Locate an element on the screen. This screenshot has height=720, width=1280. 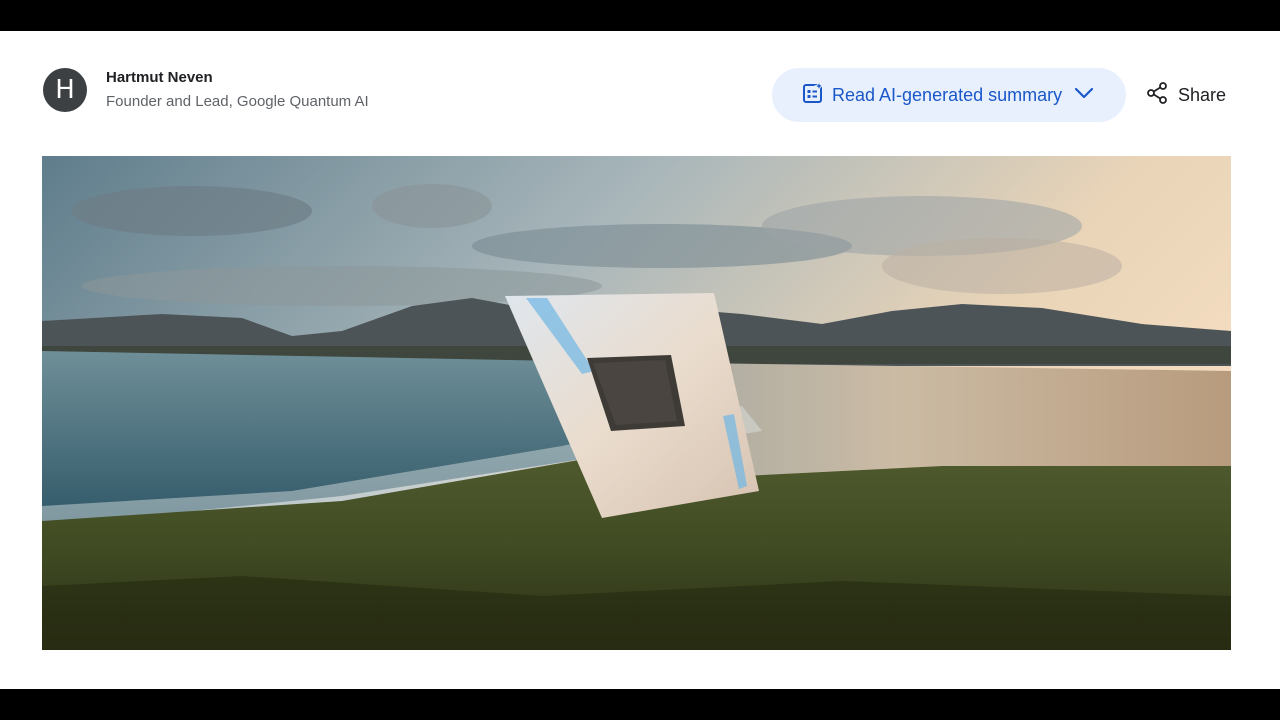
avatar-initial: H is located at coordinates (65, 90).